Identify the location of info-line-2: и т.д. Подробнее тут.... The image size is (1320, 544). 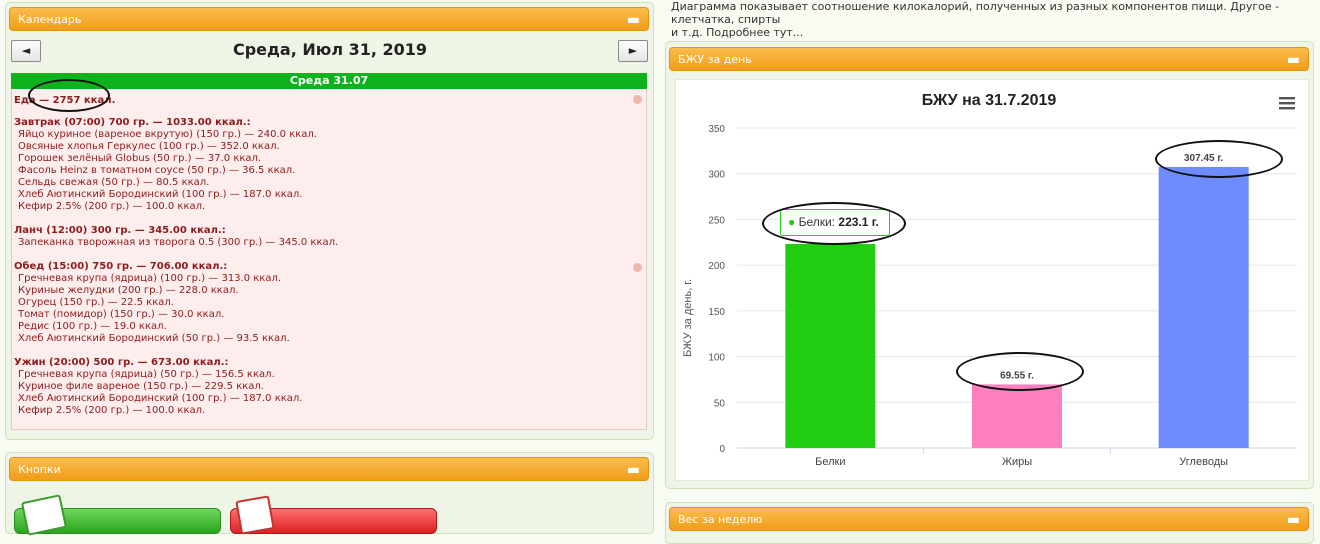
(737, 32).